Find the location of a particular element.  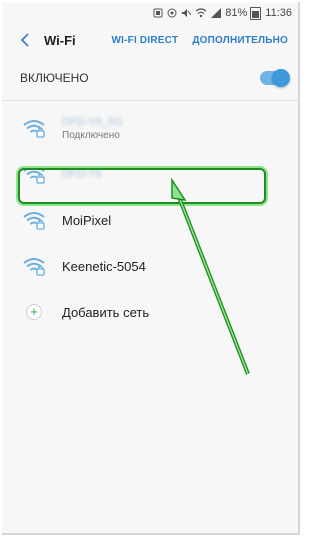

page-title: Wi-Fi is located at coordinates (60, 40).